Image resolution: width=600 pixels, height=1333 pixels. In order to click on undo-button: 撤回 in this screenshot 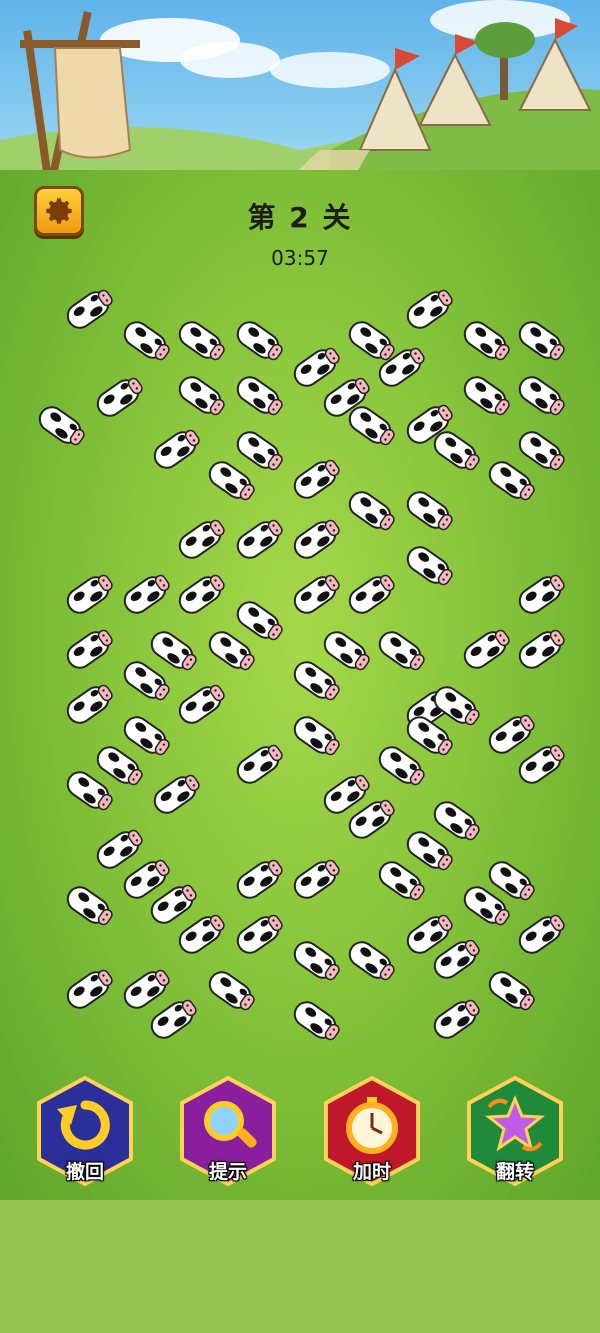, I will do `click(85, 1131)`.